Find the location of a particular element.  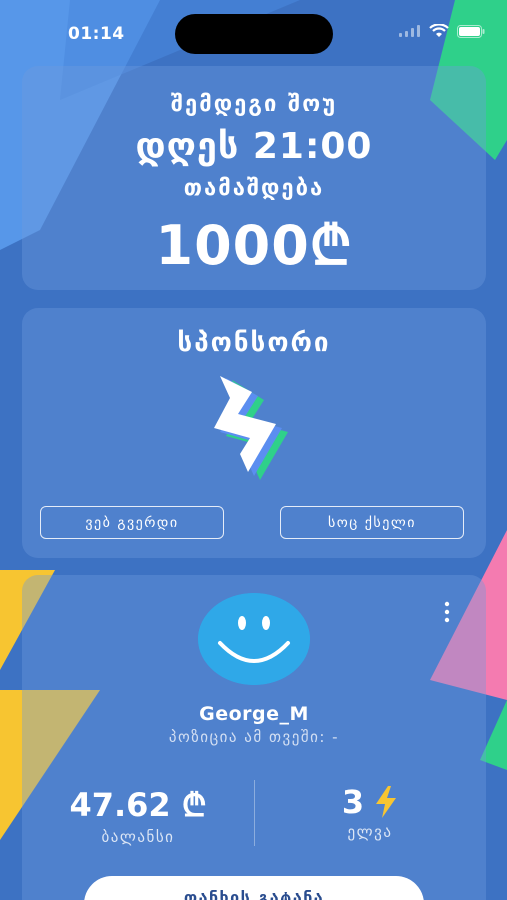

lightning-icon is located at coordinates (386, 802).